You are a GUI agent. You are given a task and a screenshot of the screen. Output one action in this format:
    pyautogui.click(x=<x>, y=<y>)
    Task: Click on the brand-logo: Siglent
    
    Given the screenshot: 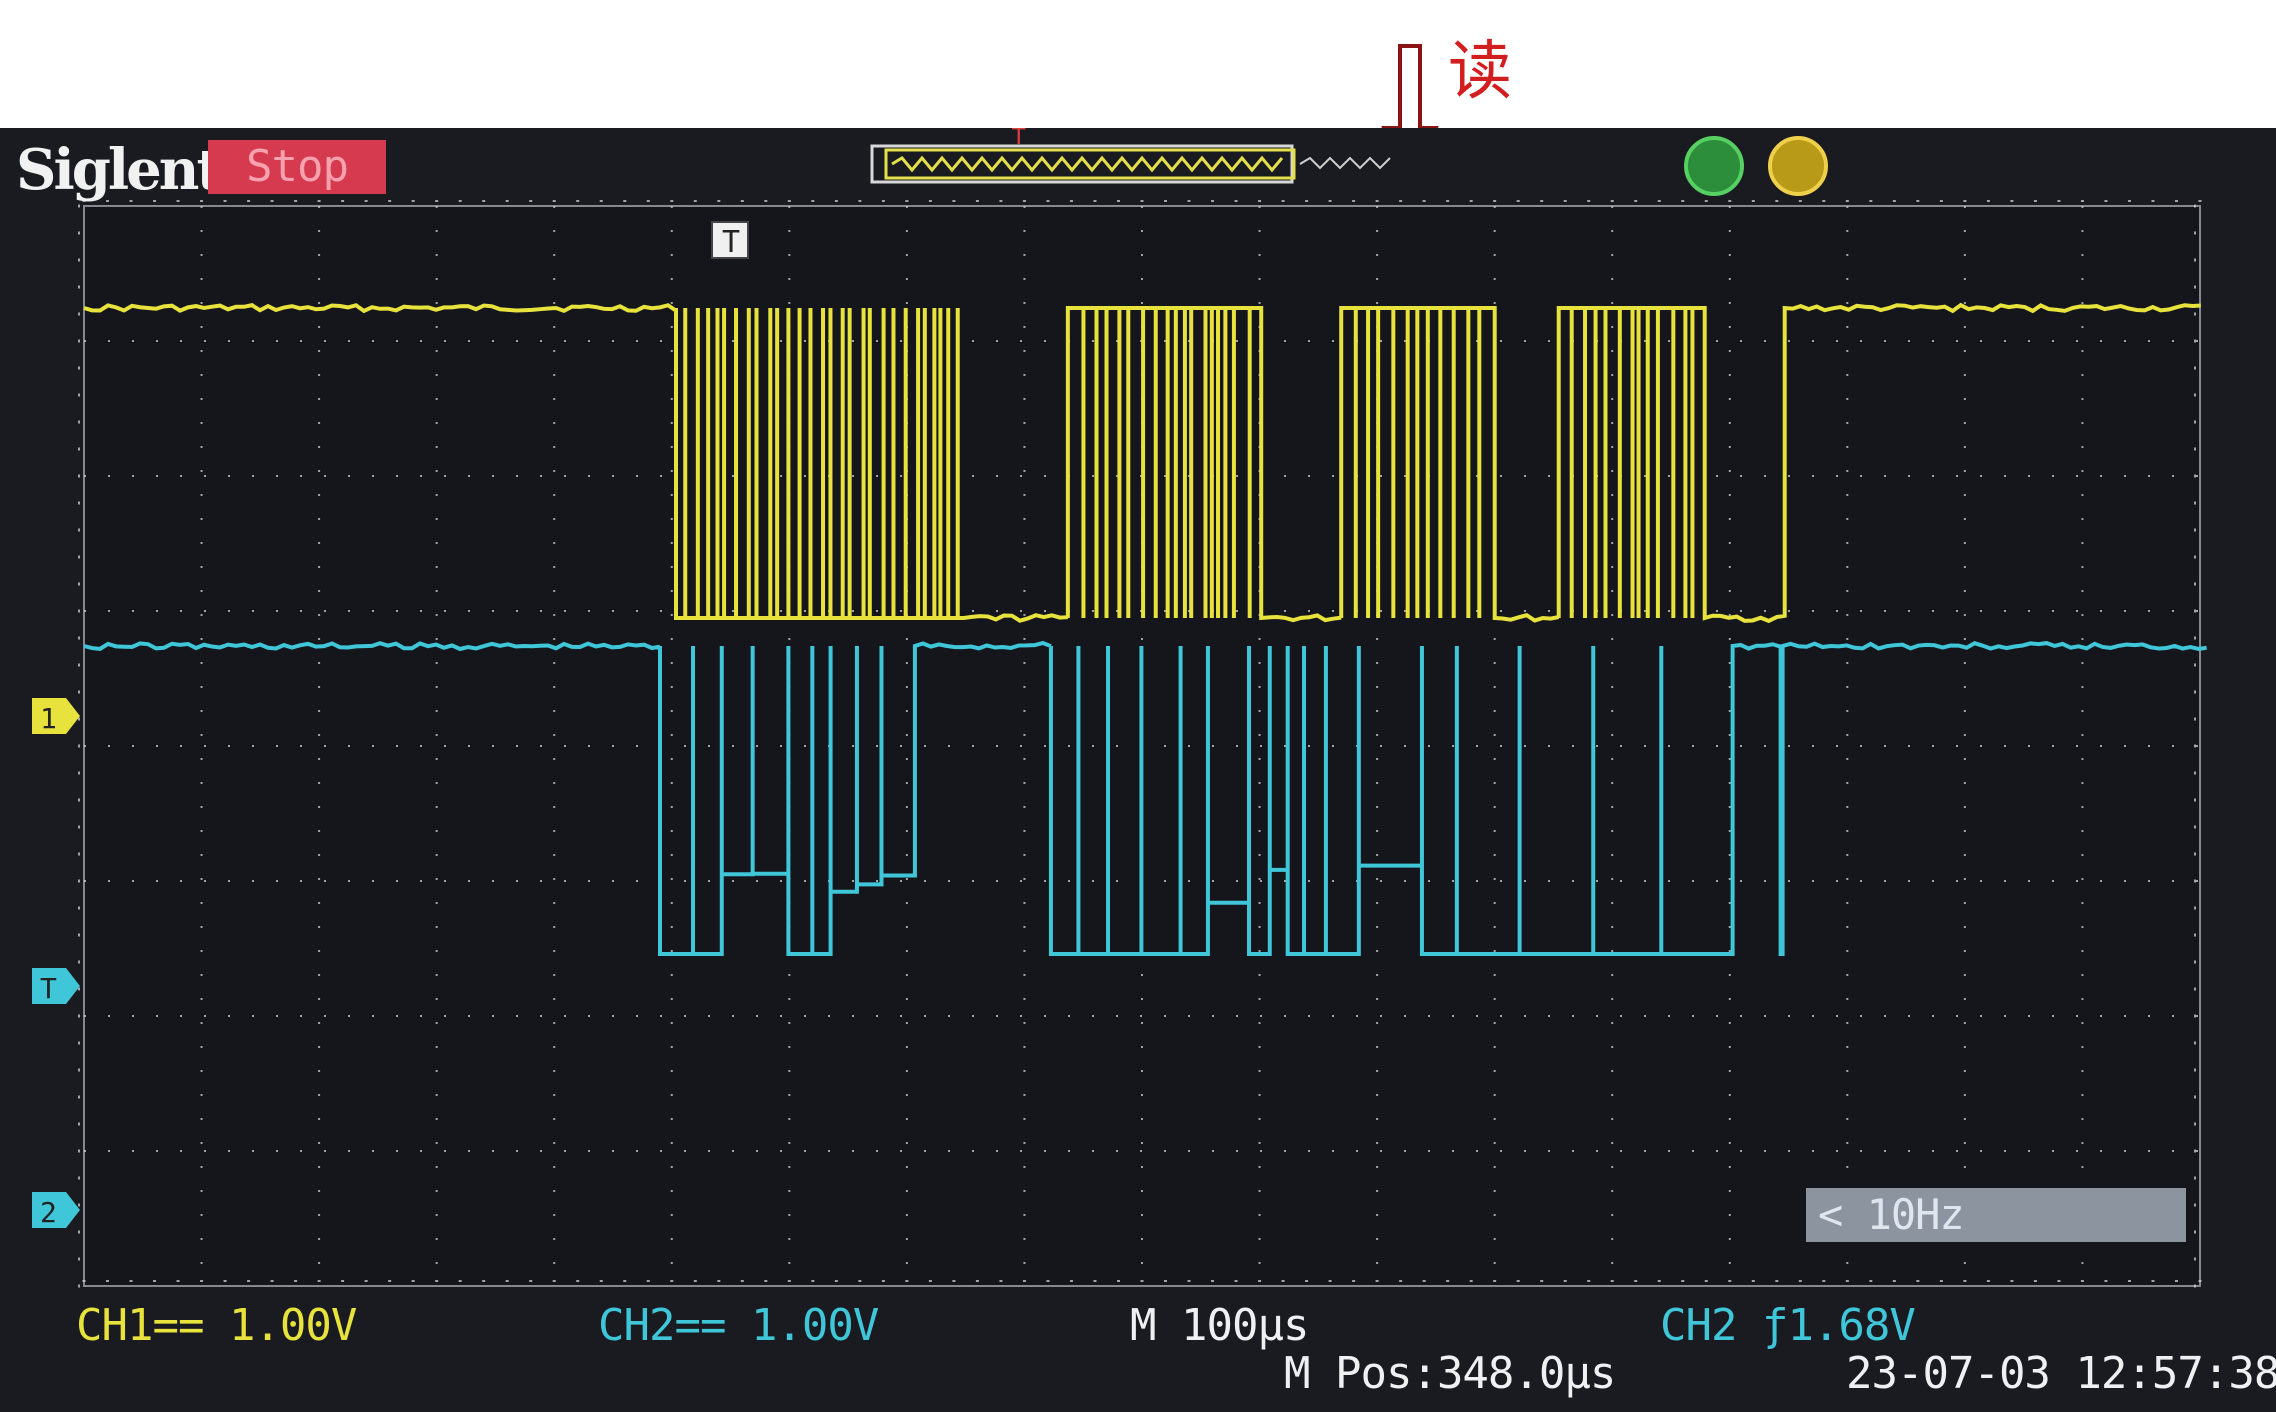 What is the action you would take?
    pyautogui.click(x=119, y=170)
    